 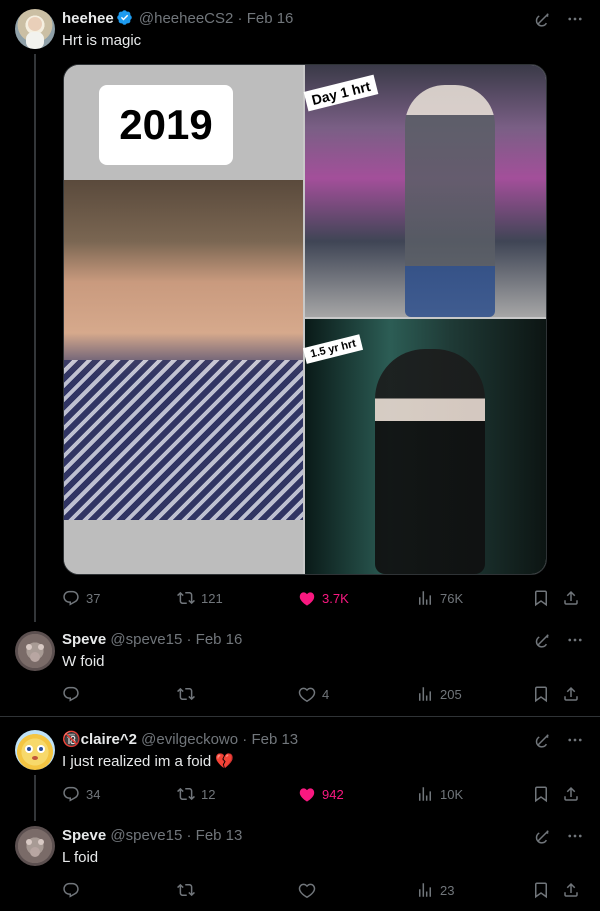 I want to click on tweet-header: 🔞claire^2 @evilgeckowo · Feb 13, so click(x=180, y=740).